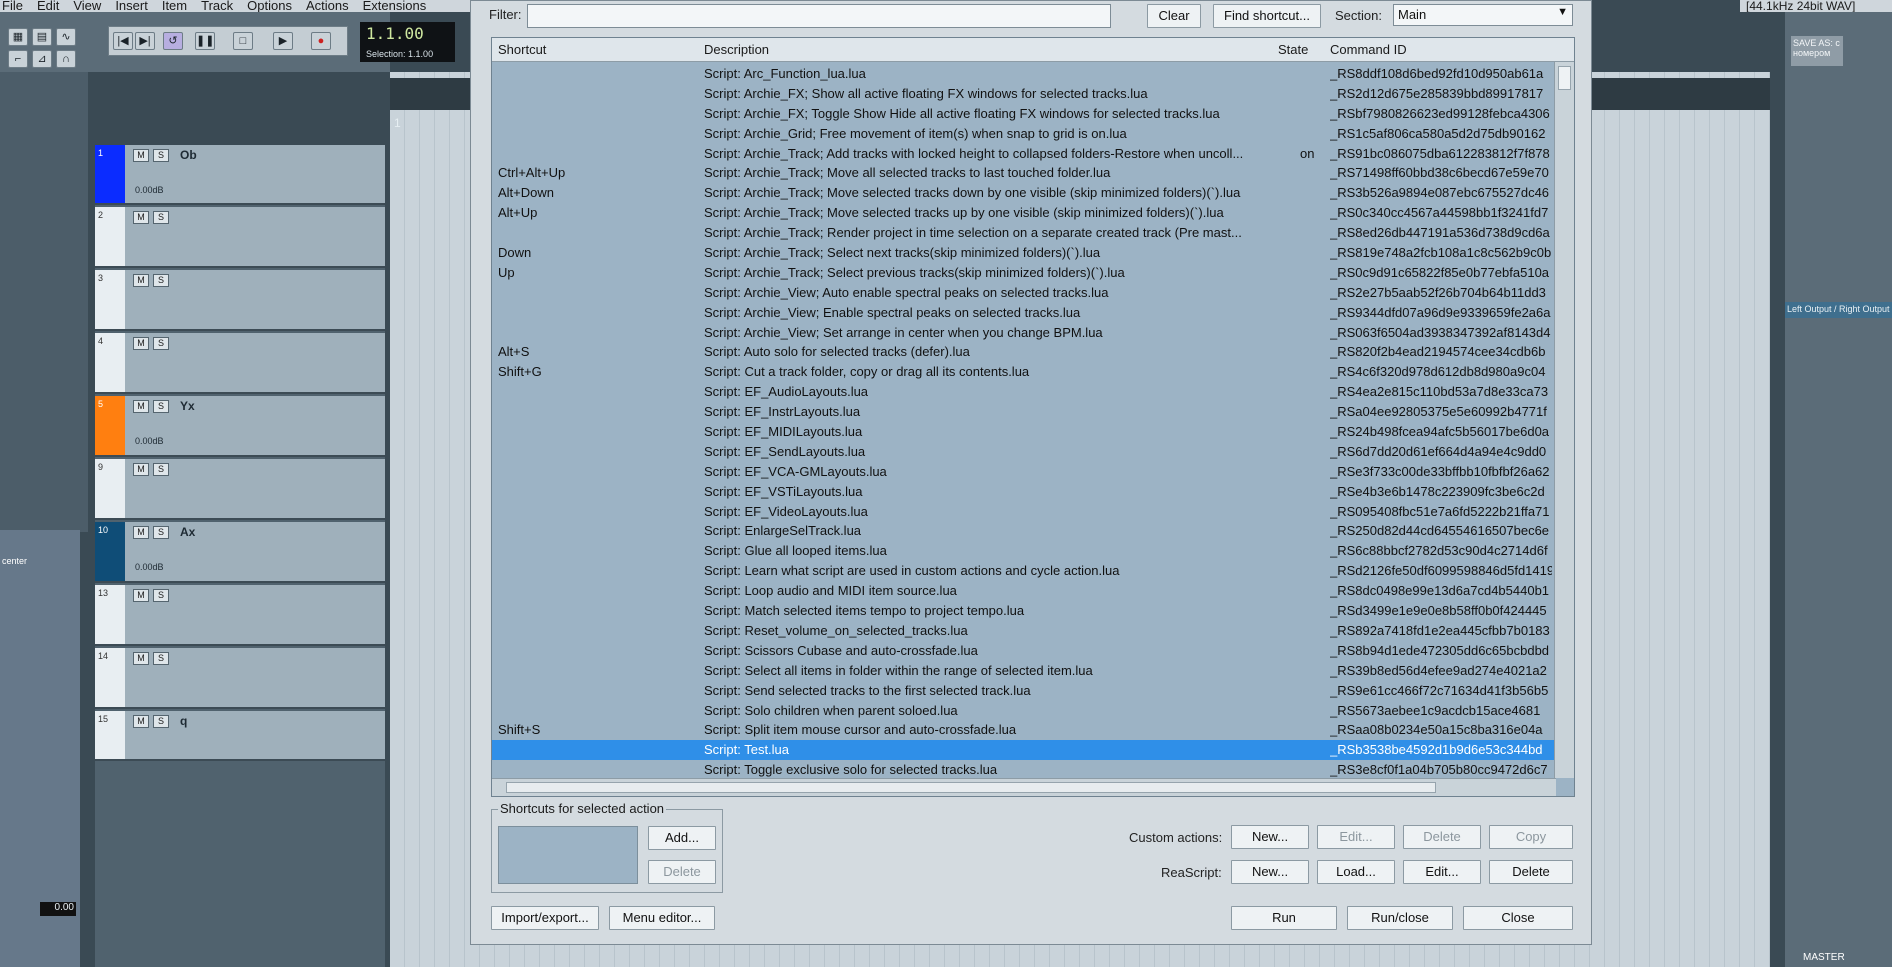  What do you see at coordinates (269, 6) in the screenshot?
I see `menu-item-options: Options` at bounding box center [269, 6].